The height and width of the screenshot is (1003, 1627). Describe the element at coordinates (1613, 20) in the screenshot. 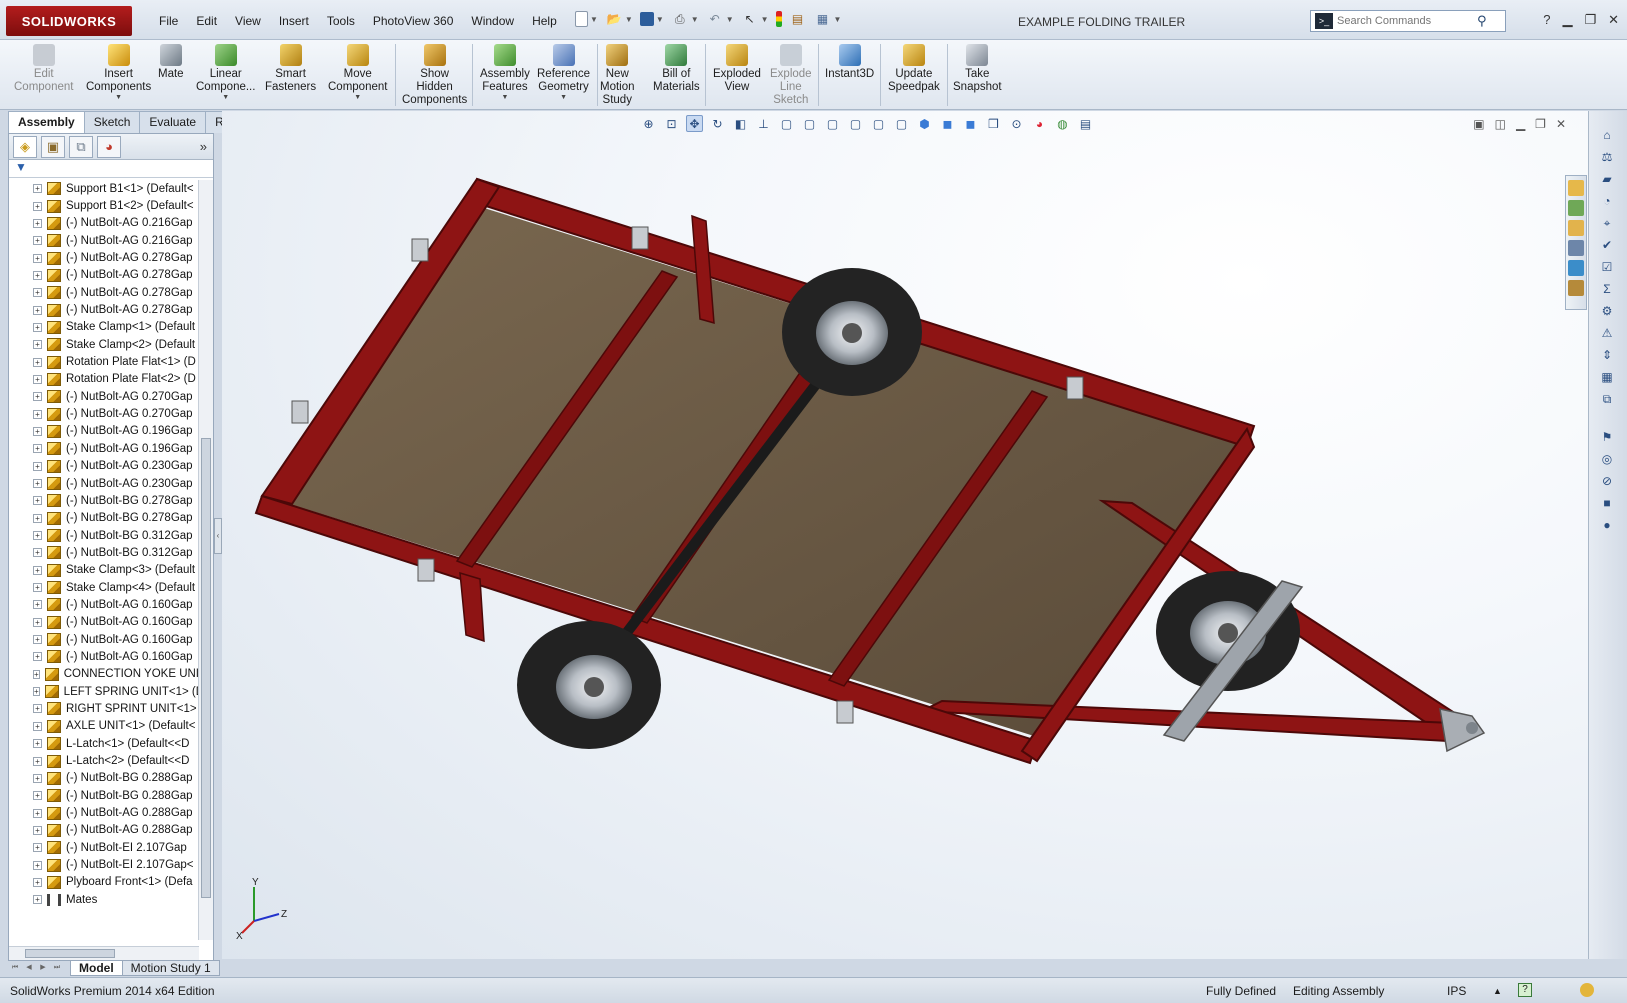

I see `close-icon: ✕` at that location.